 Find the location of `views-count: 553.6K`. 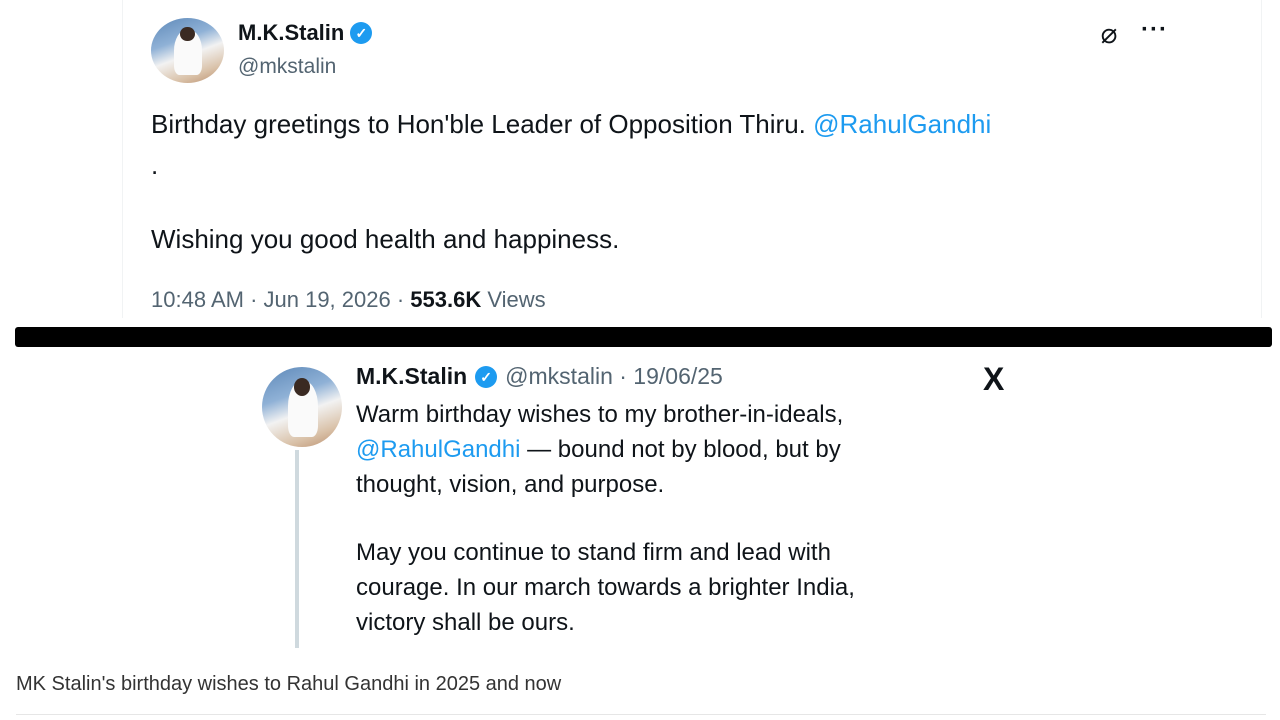

views-count: 553.6K is located at coordinates (446, 299).